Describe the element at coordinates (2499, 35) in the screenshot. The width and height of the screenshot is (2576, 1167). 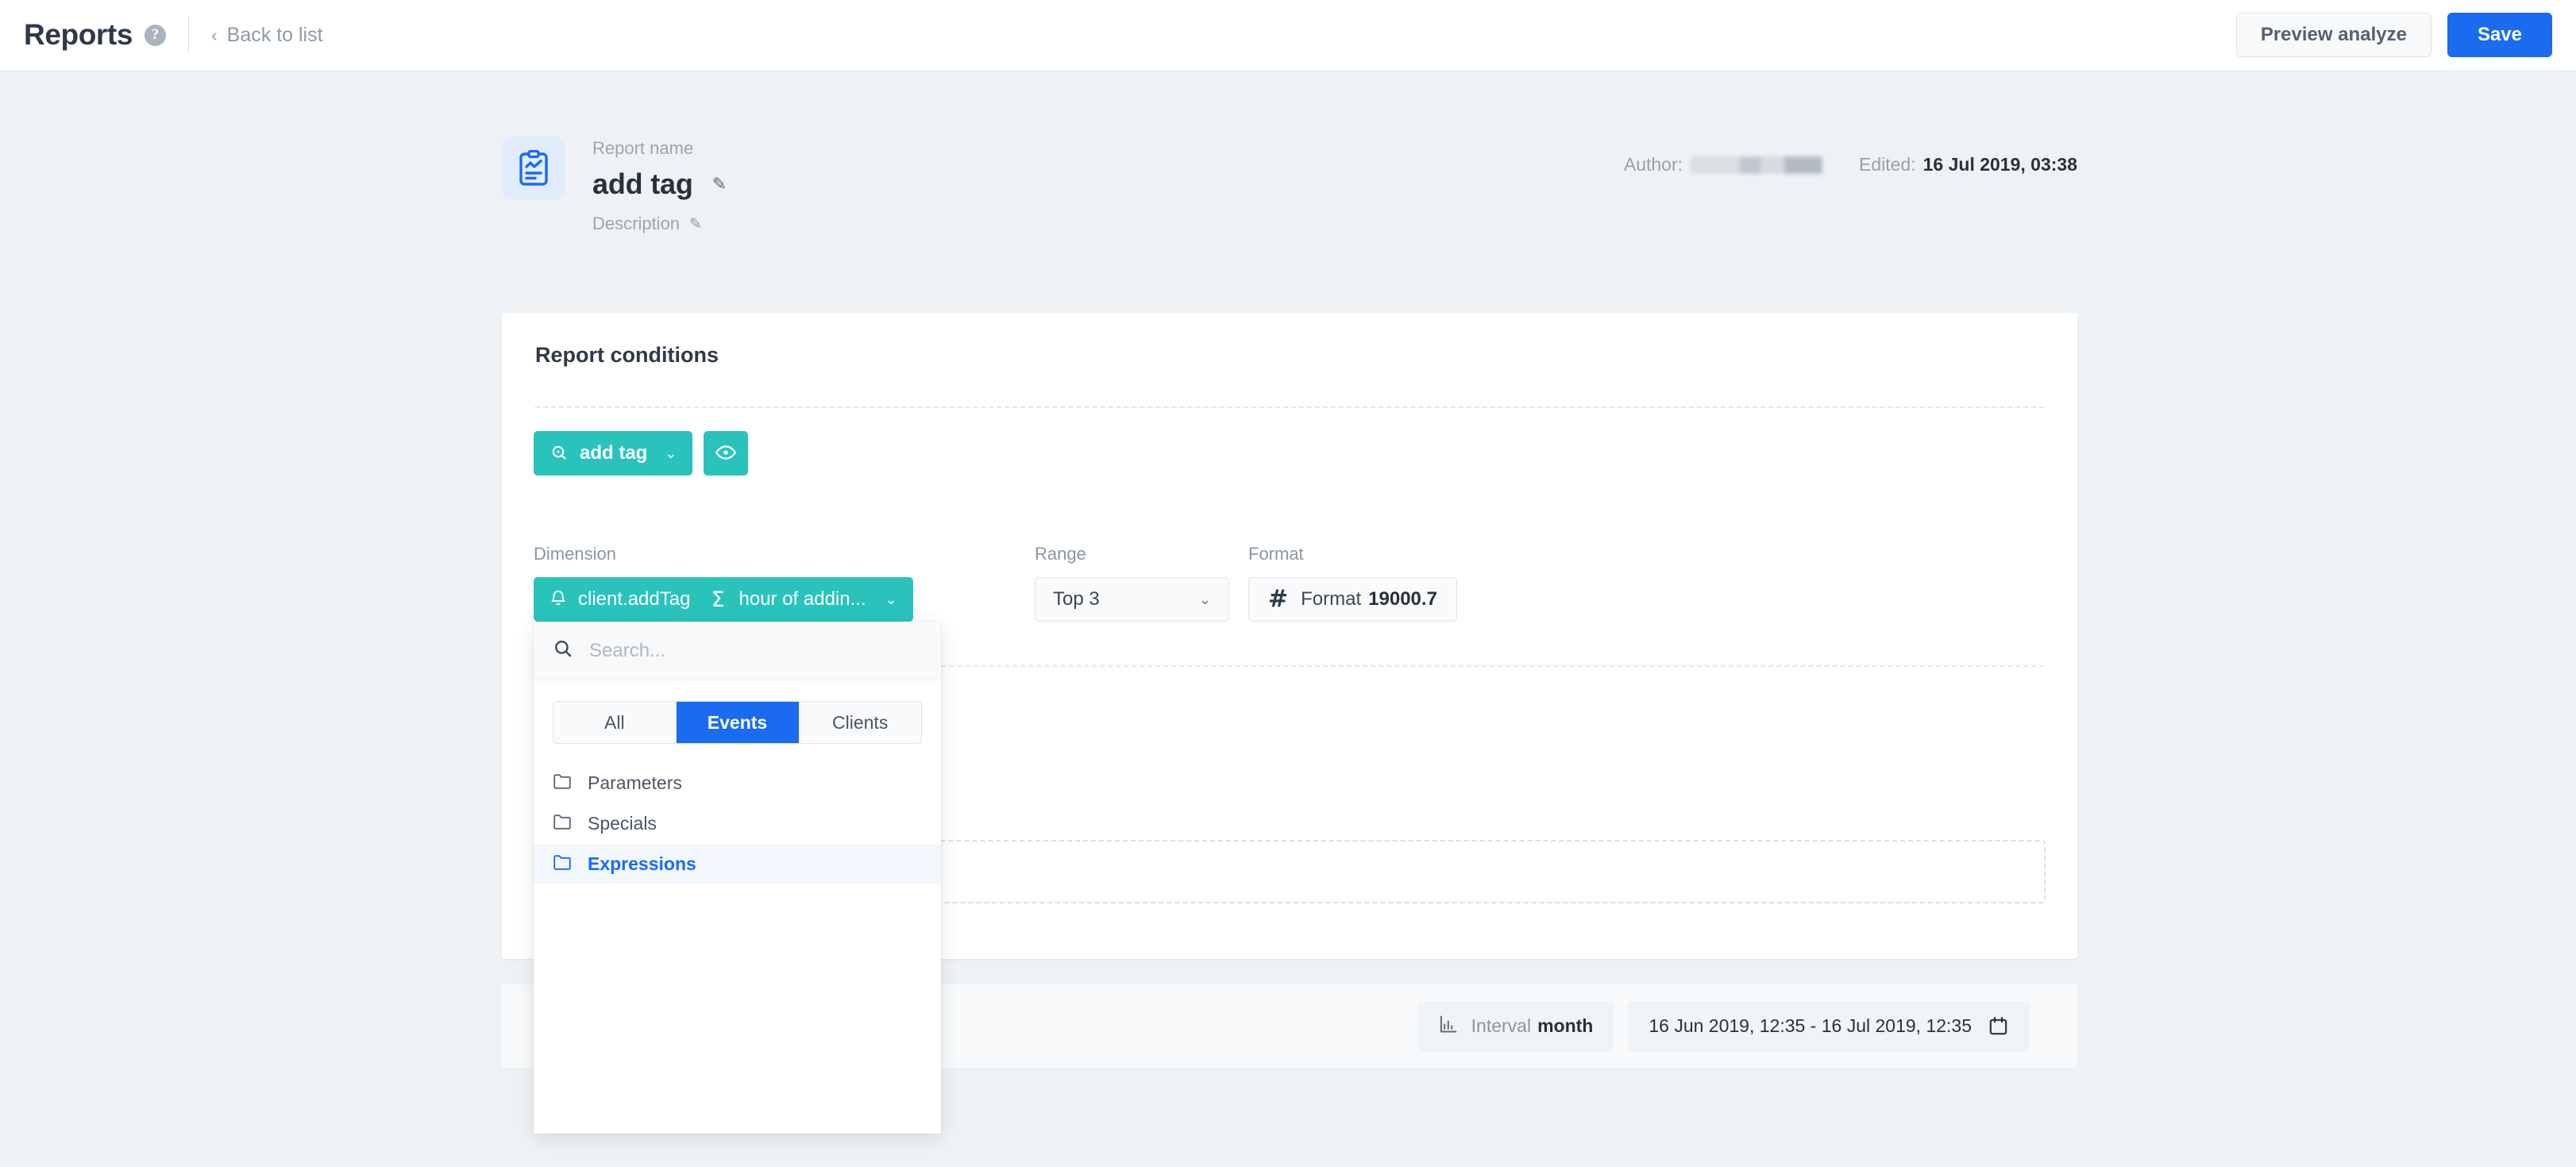
I see `save-button: Save` at that location.